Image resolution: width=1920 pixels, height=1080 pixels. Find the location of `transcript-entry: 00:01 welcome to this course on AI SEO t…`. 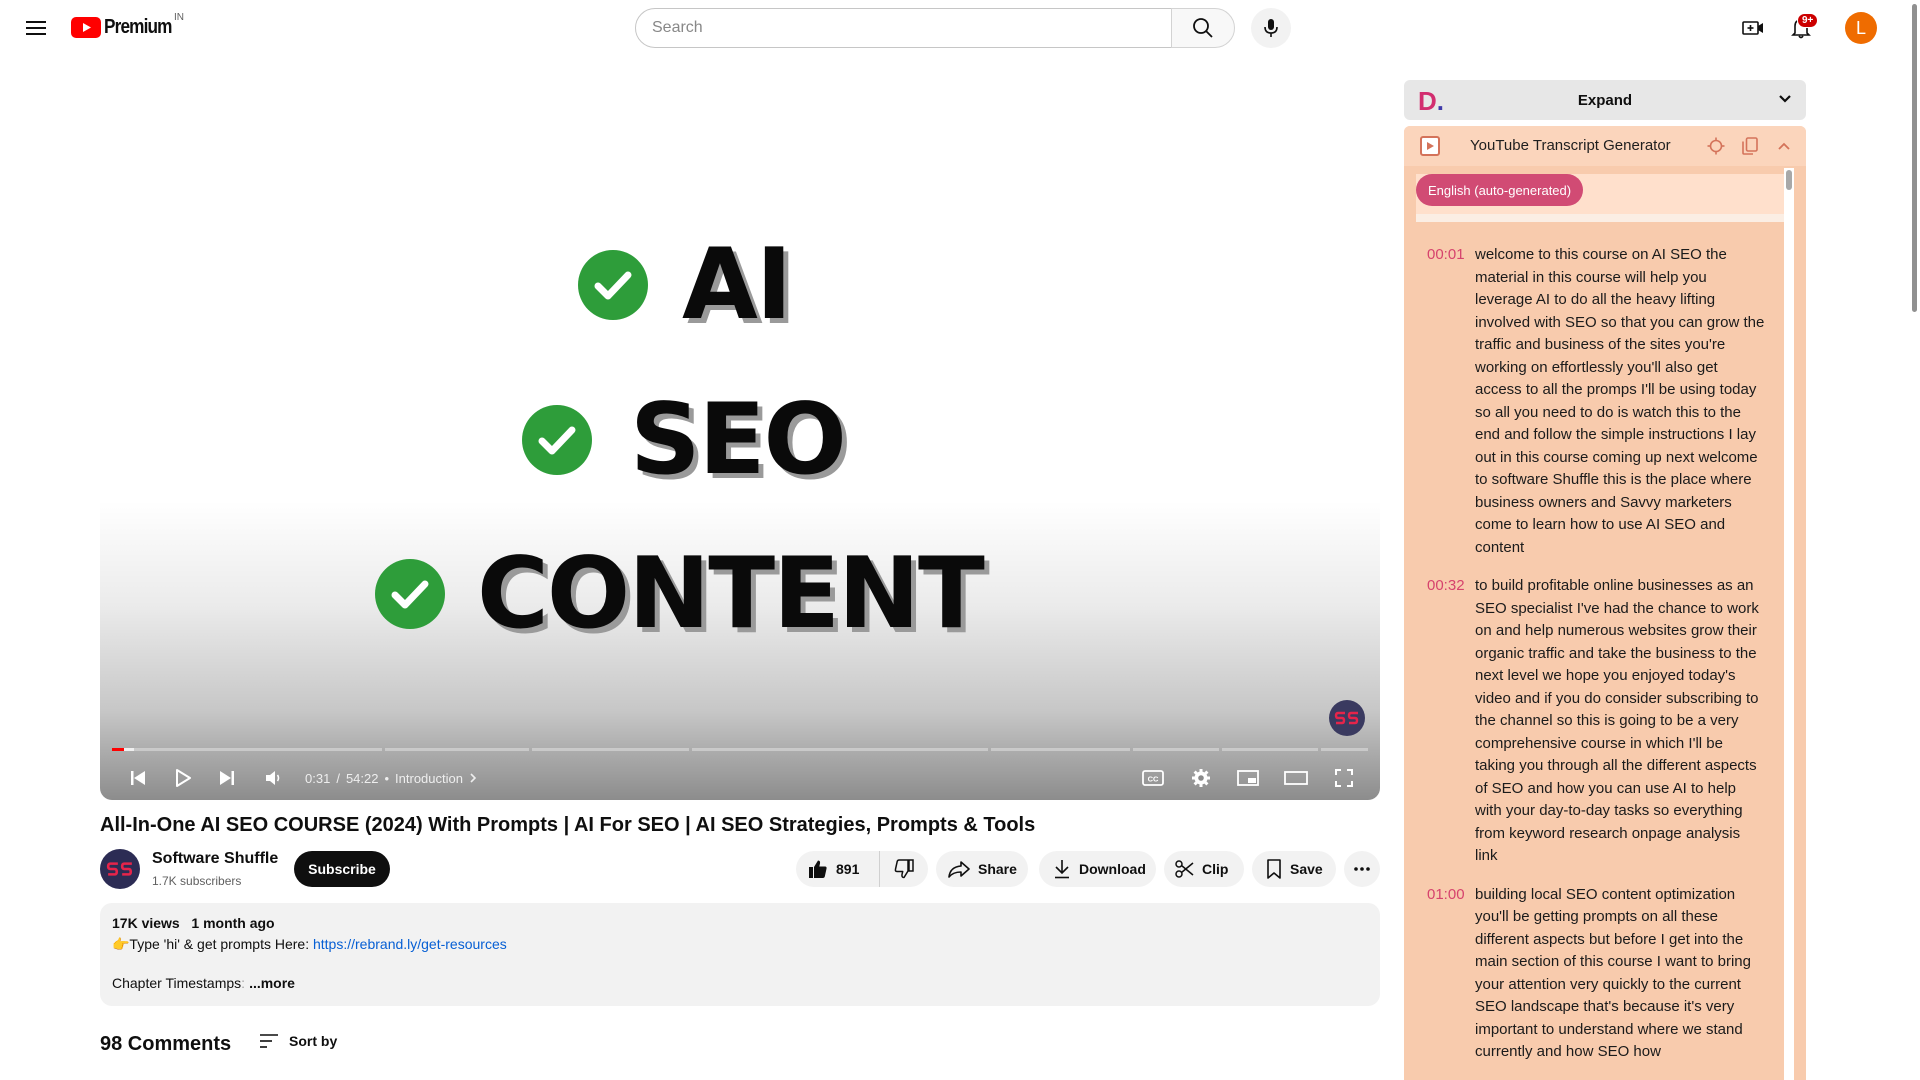

transcript-entry: 00:01 welcome to this course on AI SEO t… is located at coordinates (1600, 401).